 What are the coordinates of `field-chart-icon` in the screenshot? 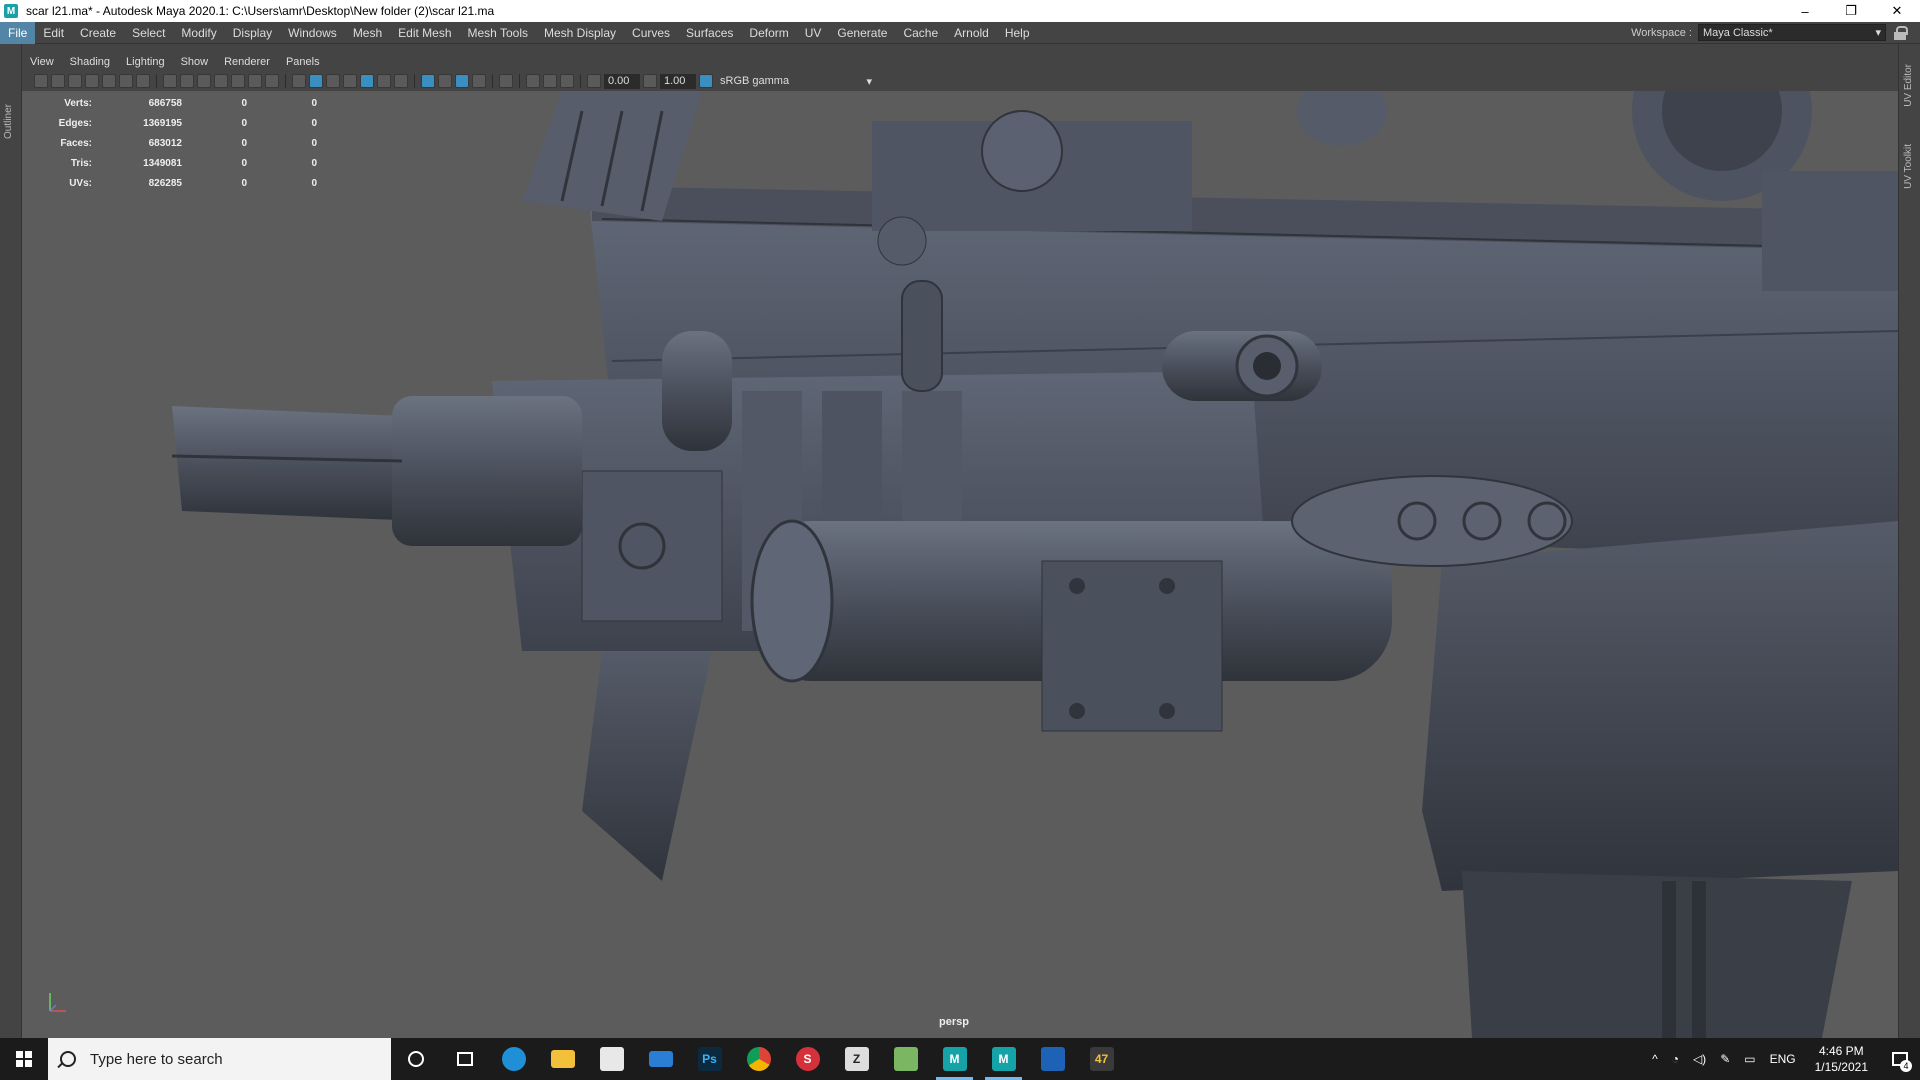 It's located at (238, 81).